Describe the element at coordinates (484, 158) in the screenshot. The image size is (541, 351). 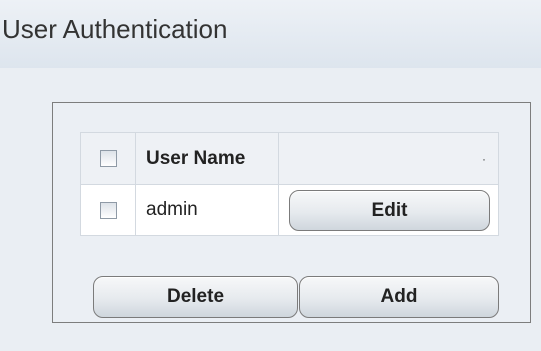
I see `header-mark: ·` at that location.